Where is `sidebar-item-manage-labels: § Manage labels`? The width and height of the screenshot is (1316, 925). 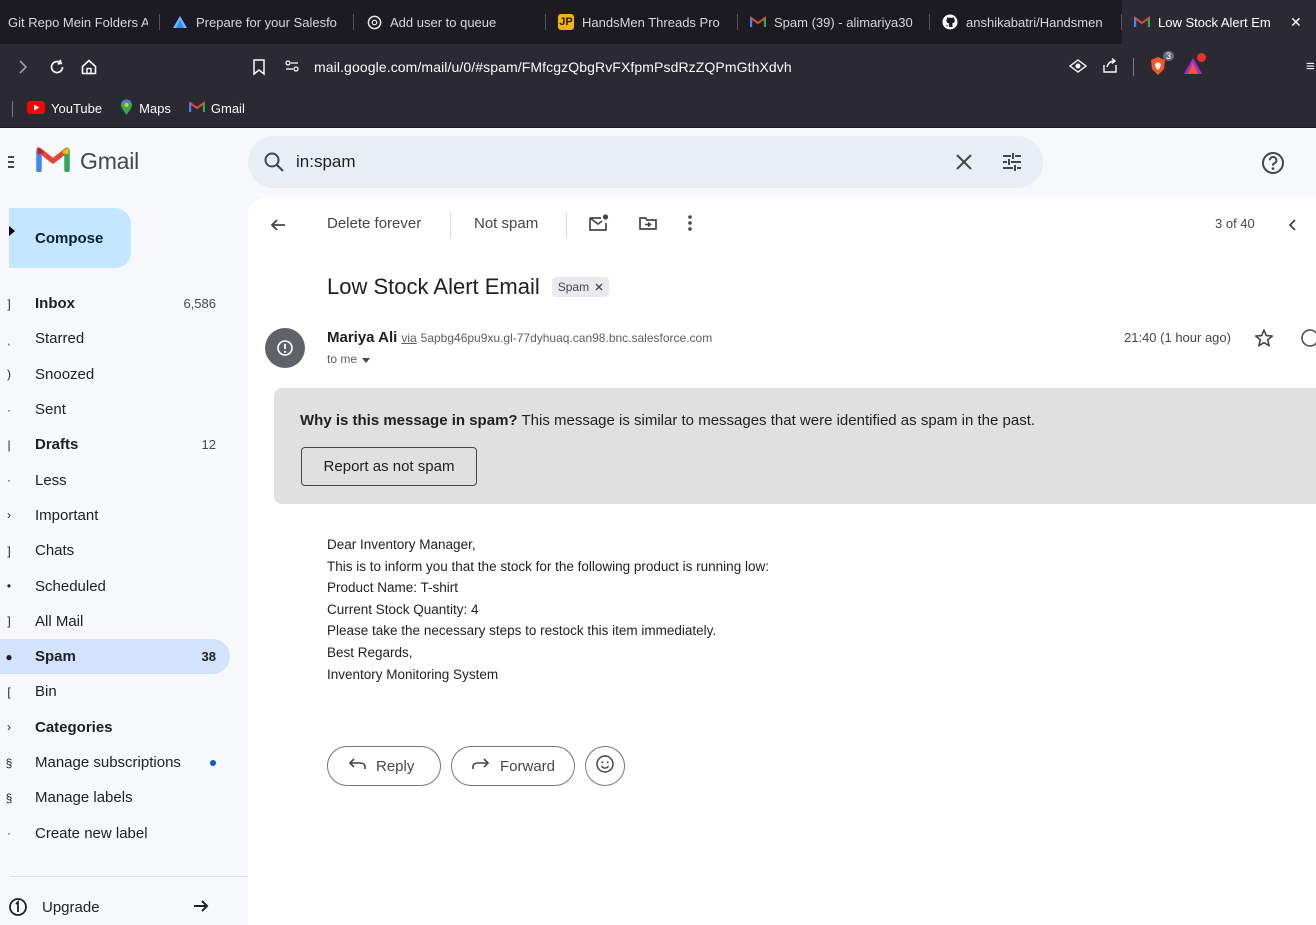 sidebar-item-manage-labels: § Manage labels is located at coordinates (120, 797).